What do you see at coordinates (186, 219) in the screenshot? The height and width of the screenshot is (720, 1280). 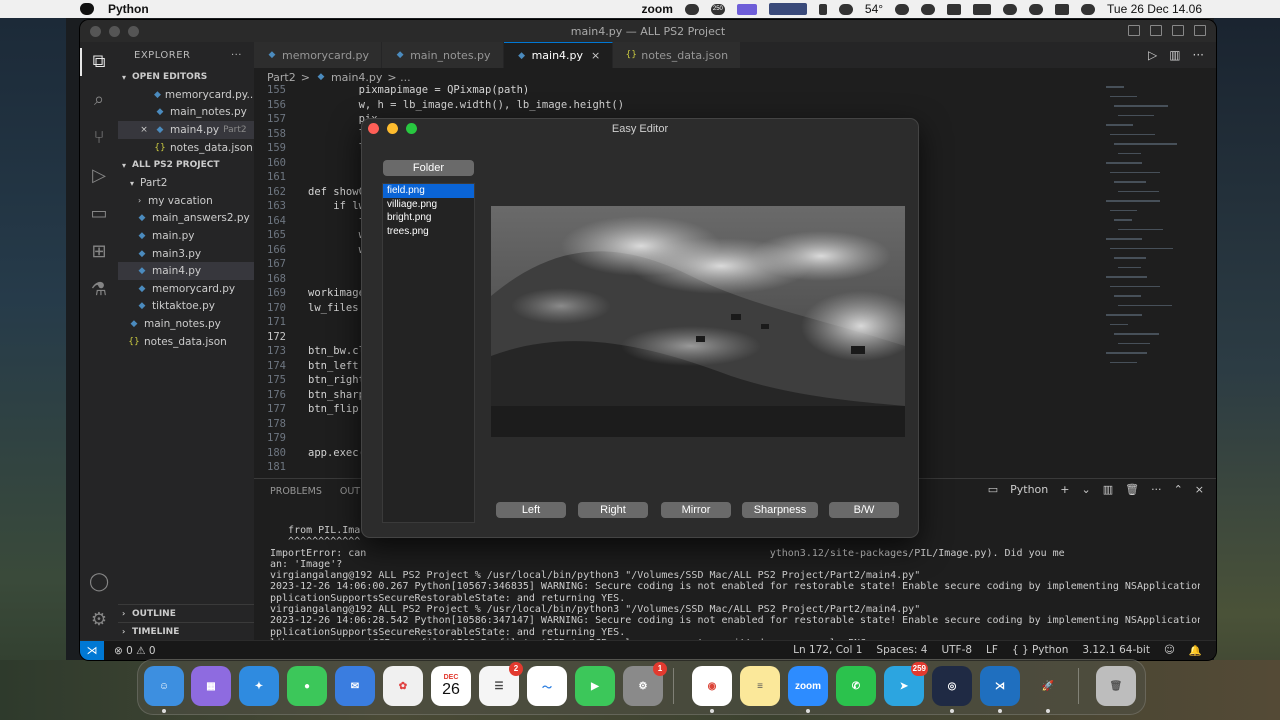 I see `tree-file: ◆ main_answers2.py` at bounding box center [186, 219].